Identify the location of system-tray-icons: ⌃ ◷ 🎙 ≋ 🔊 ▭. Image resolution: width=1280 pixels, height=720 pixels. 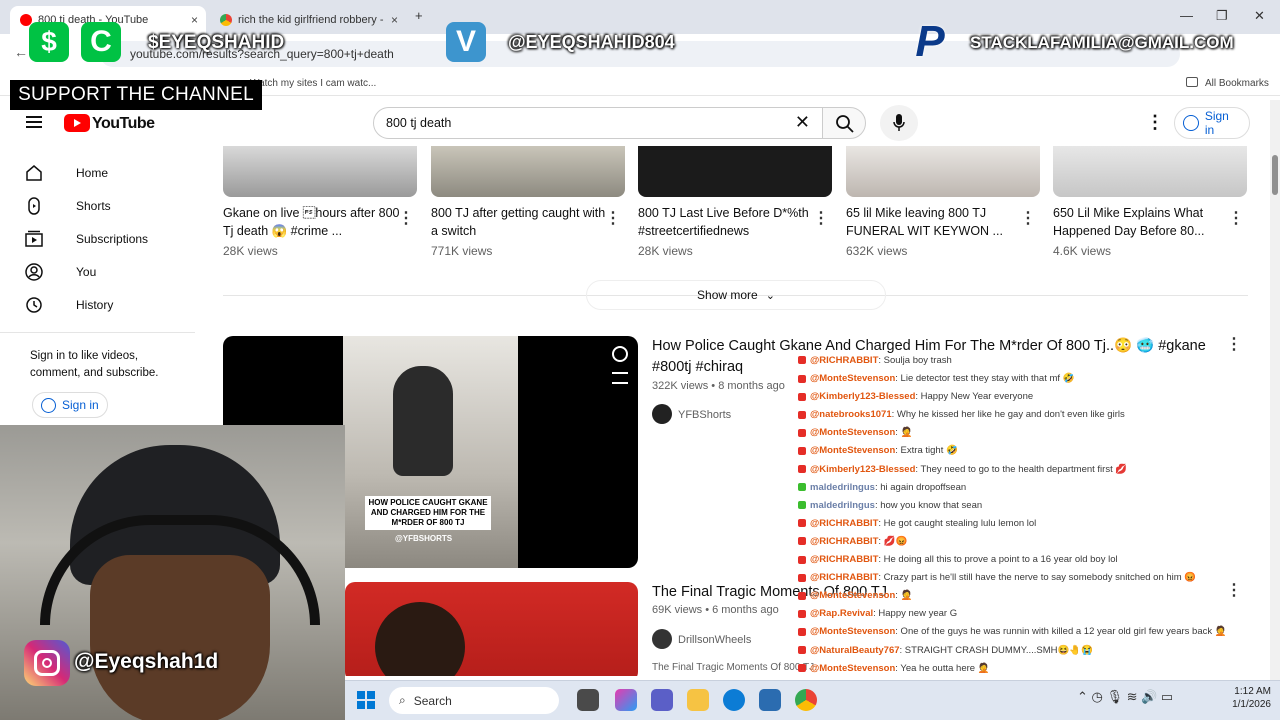
(1125, 697).